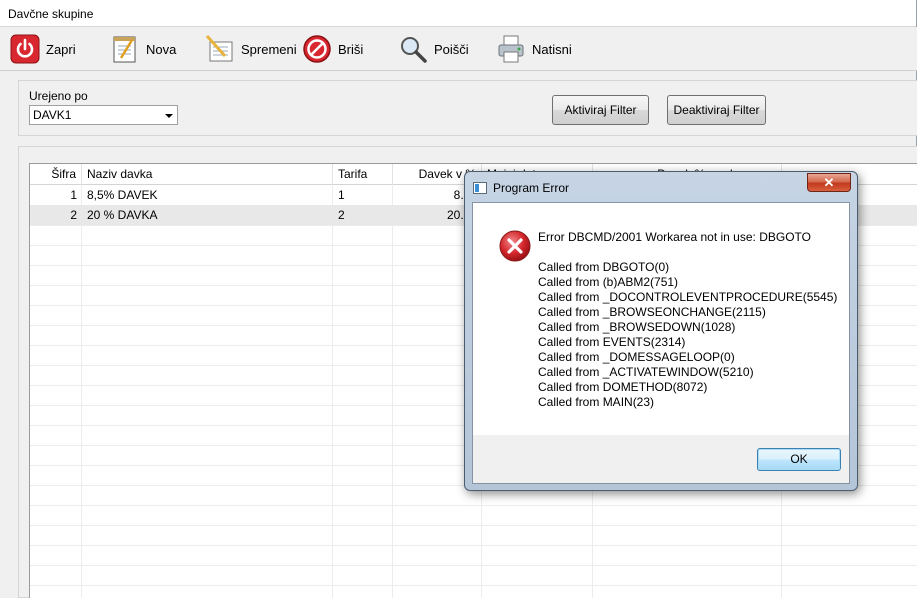 The image size is (917, 598). Describe the element at coordinates (414, 50) in the screenshot. I see `magnifier-icon` at that location.